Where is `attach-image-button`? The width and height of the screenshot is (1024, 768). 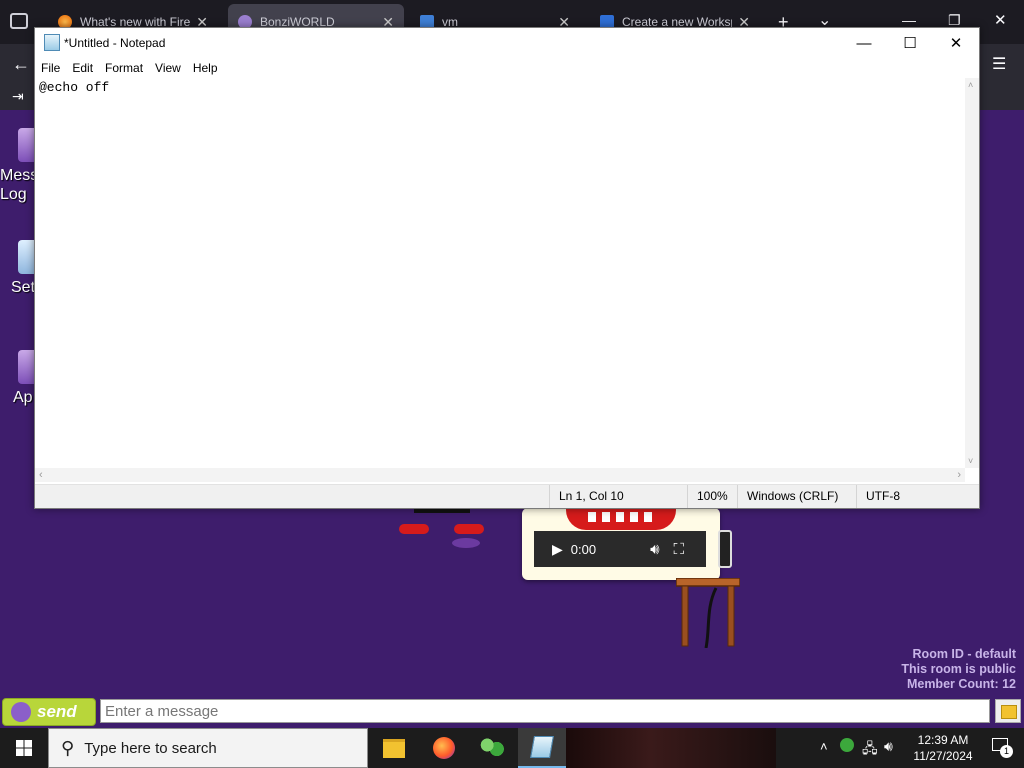
attach-image-button is located at coordinates (1008, 711).